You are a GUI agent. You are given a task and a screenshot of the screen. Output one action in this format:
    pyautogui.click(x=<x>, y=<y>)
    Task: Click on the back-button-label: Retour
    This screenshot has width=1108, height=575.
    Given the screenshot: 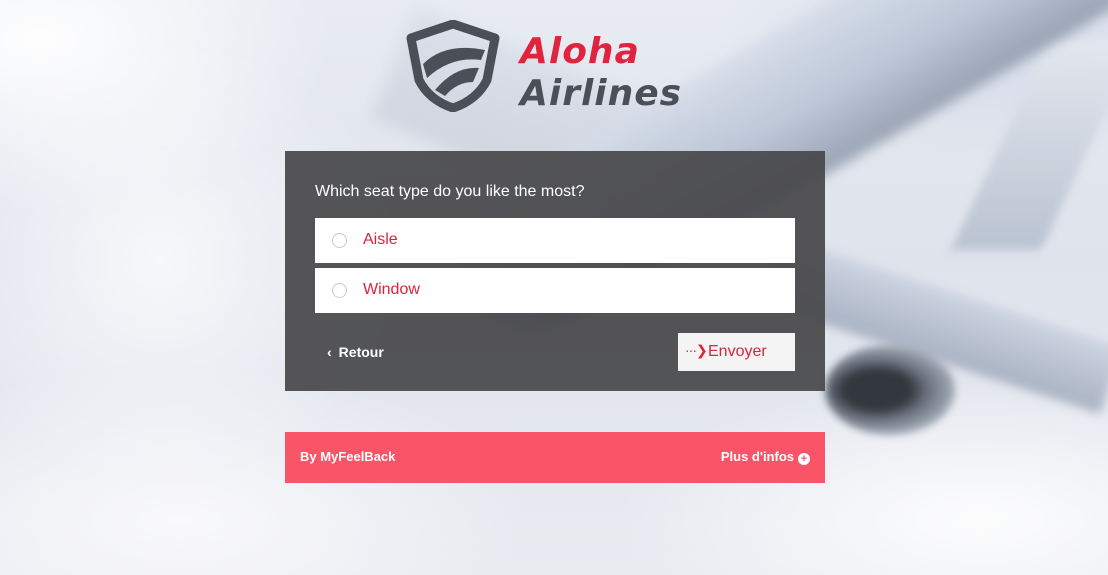 What is the action you would take?
    pyautogui.click(x=361, y=352)
    